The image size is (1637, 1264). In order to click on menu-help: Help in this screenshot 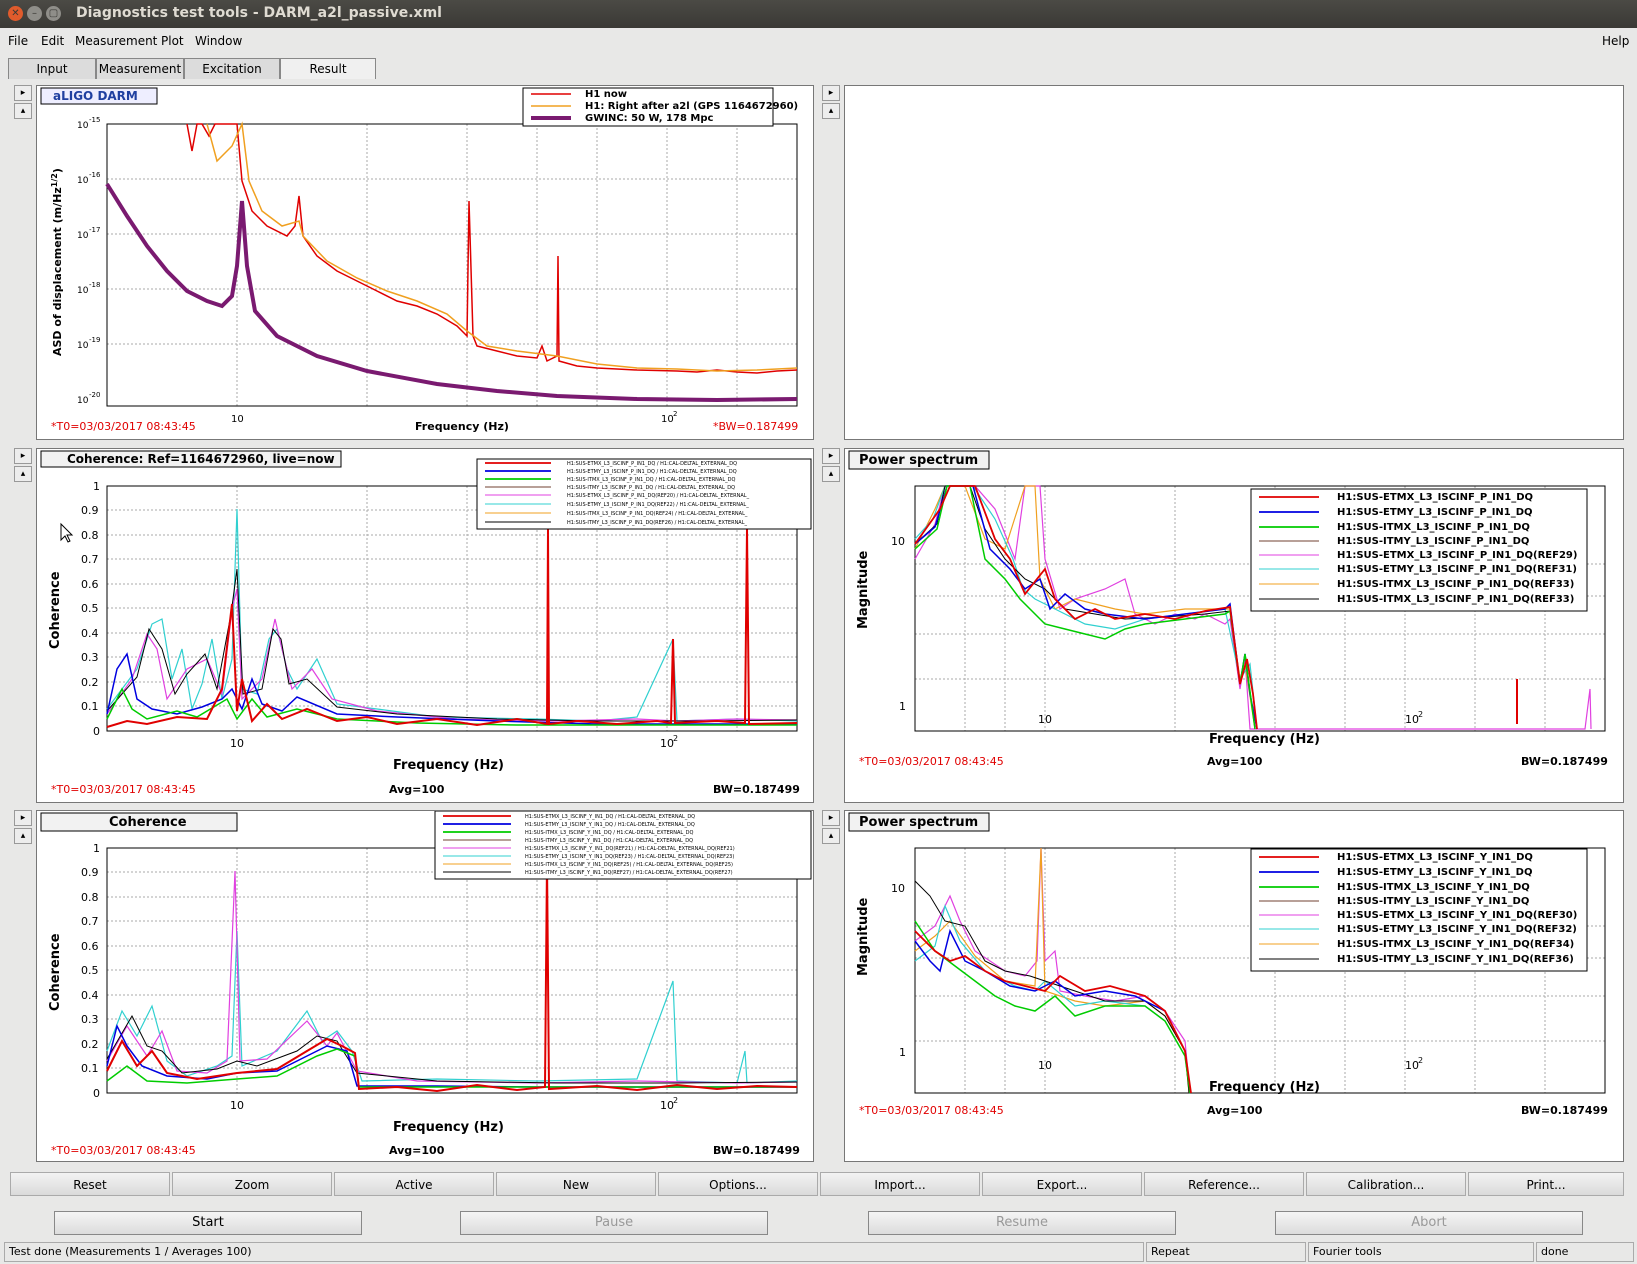, I will do `click(1615, 41)`.